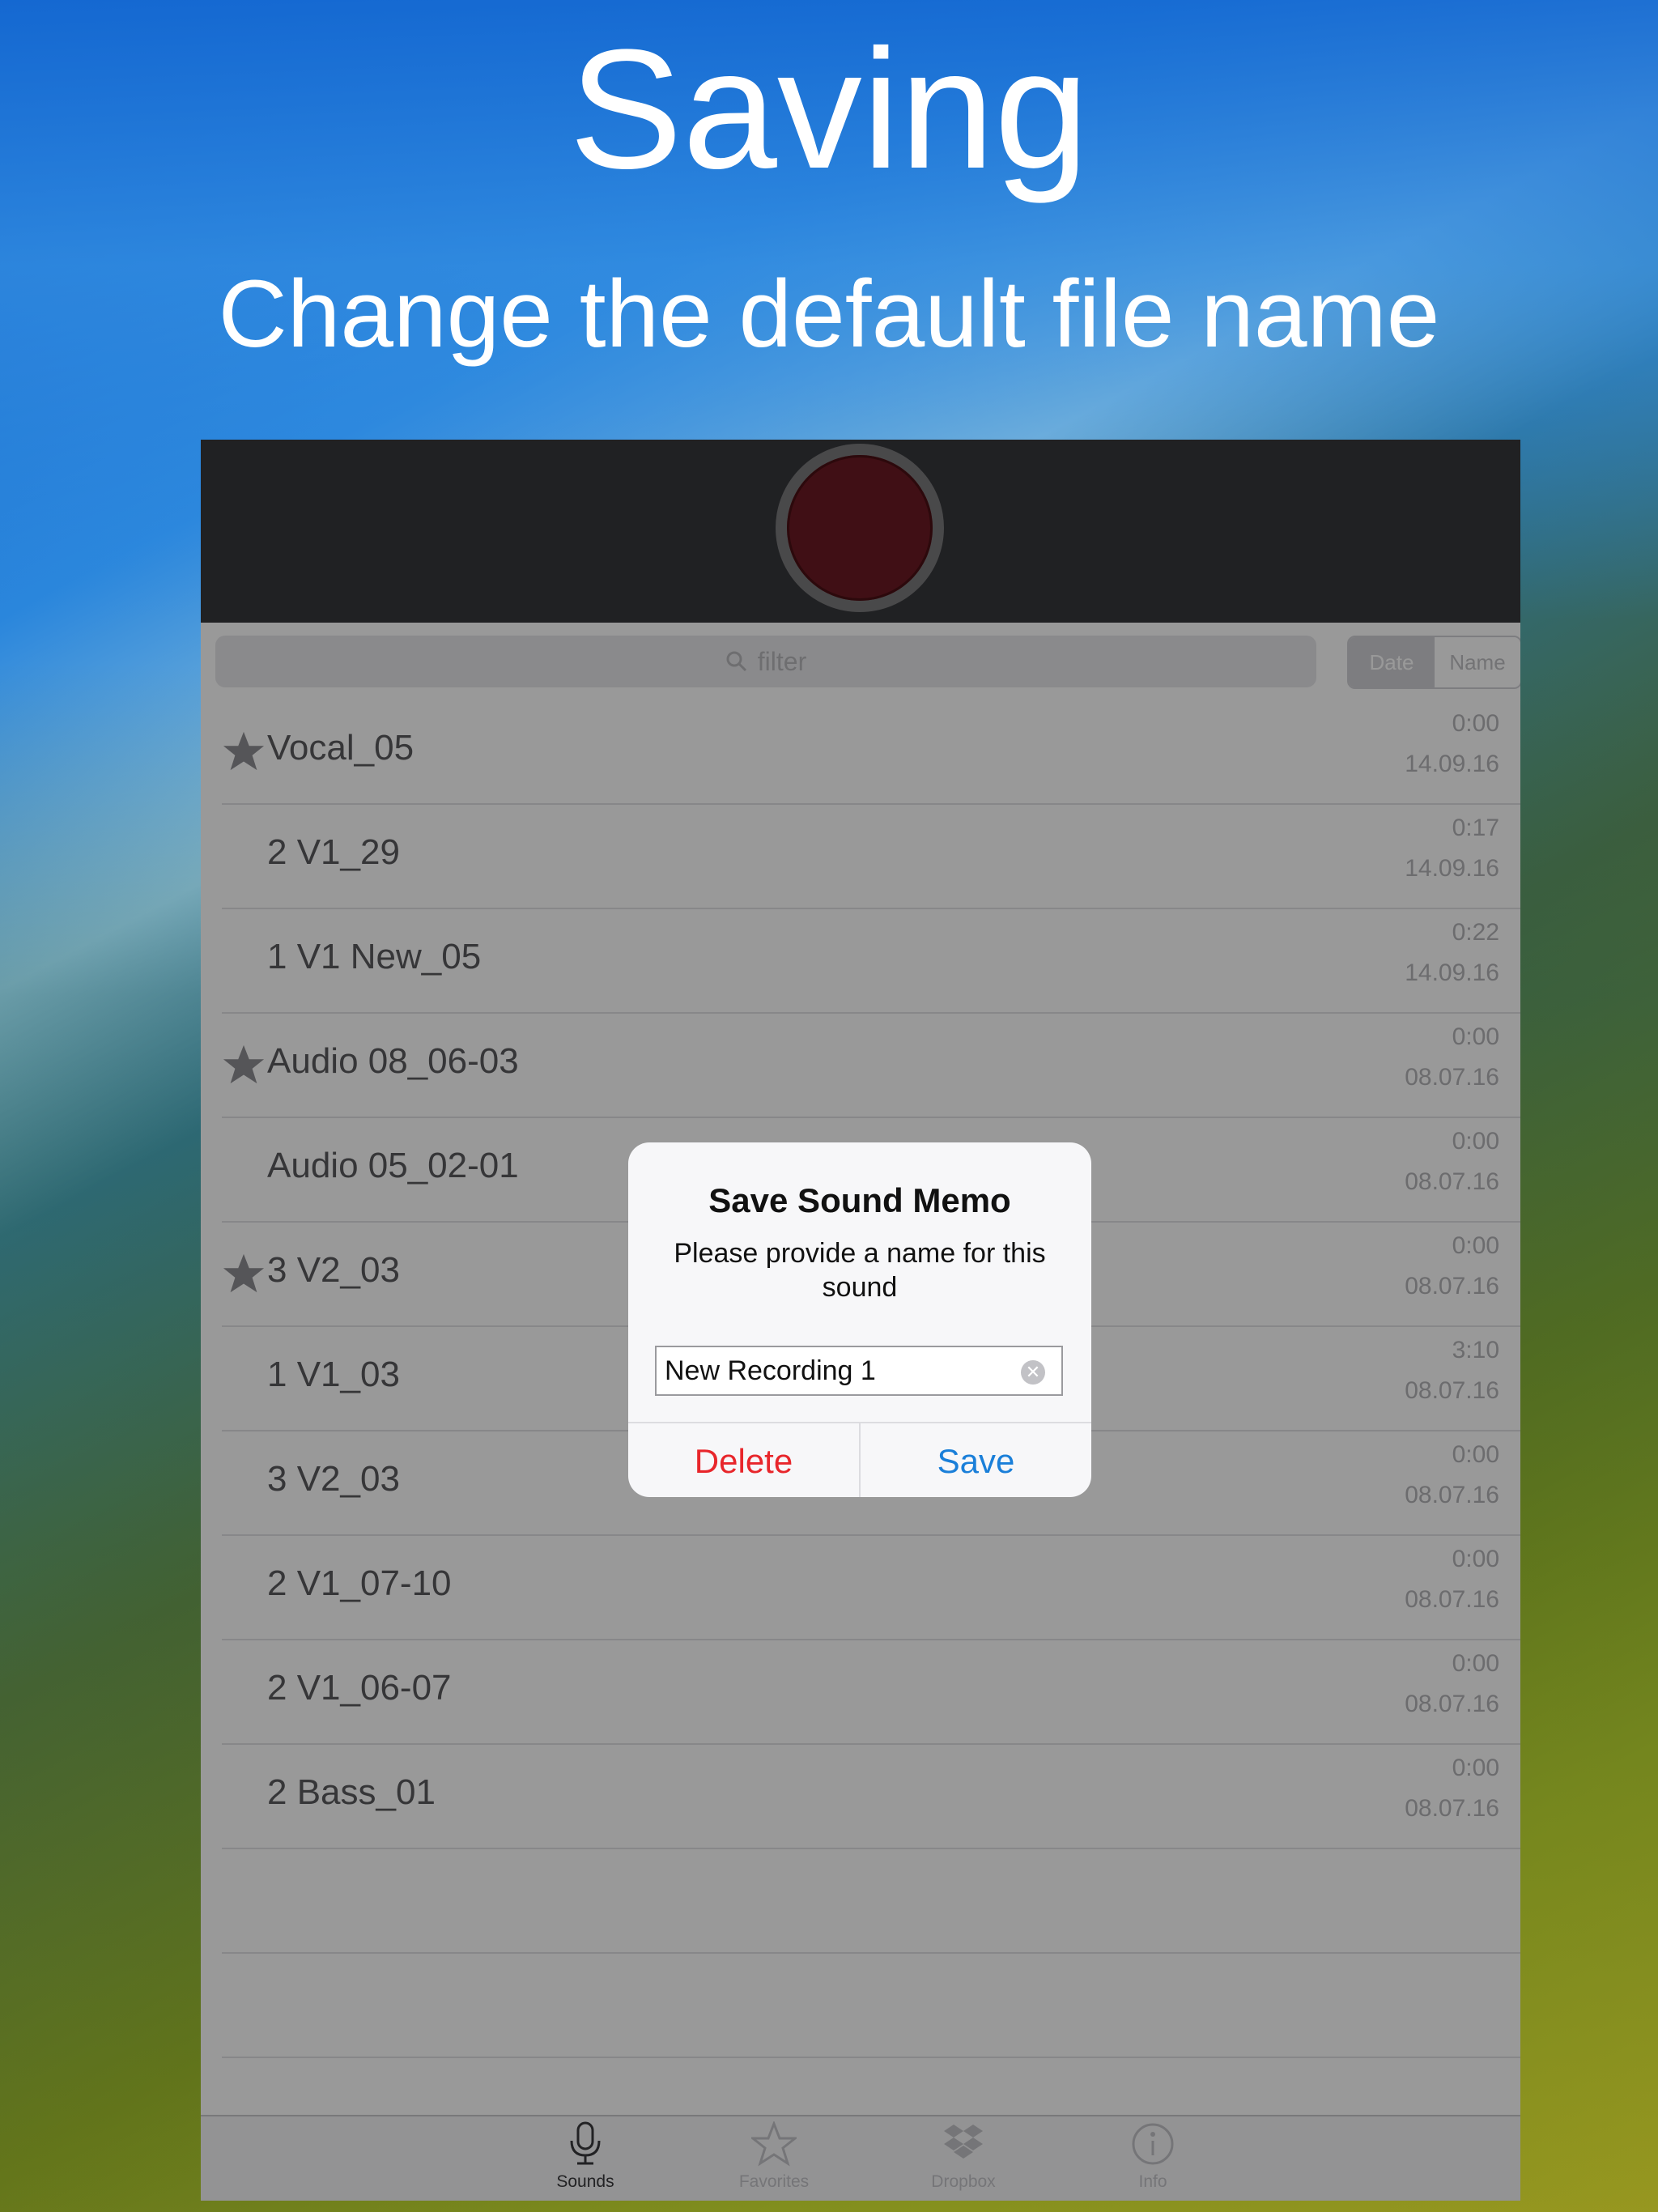 Image resolution: width=1658 pixels, height=2212 pixels. What do you see at coordinates (1033, 1372) in the screenshot?
I see `clear-text-icon: ✕` at bounding box center [1033, 1372].